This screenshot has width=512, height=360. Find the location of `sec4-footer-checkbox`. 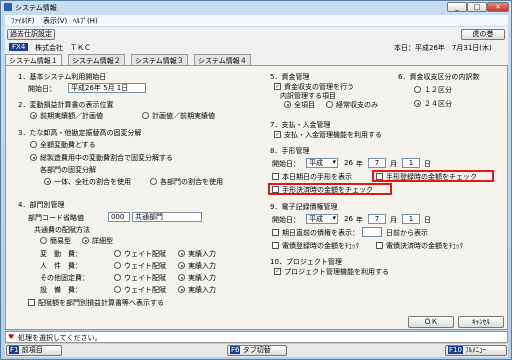

sec4-footer-checkbox is located at coordinates (31, 302).